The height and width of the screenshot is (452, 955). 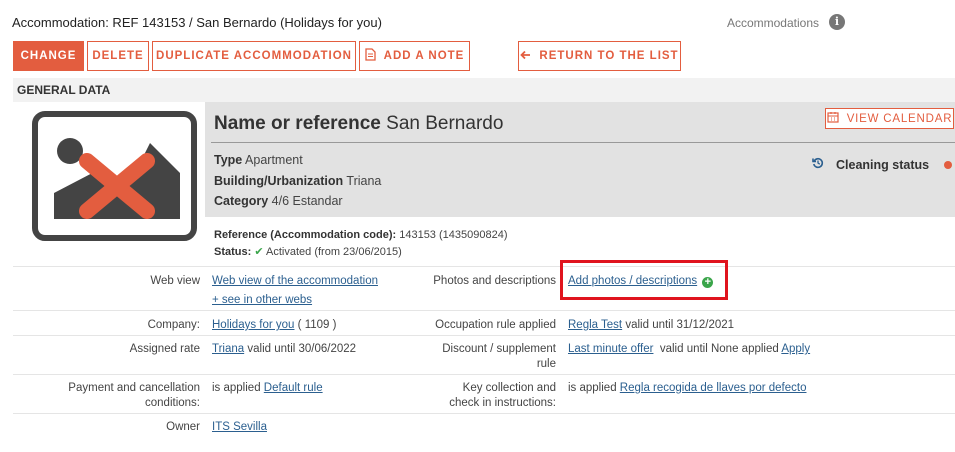 I want to click on building-label: Building/Urbanization, so click(x=279, y=181).